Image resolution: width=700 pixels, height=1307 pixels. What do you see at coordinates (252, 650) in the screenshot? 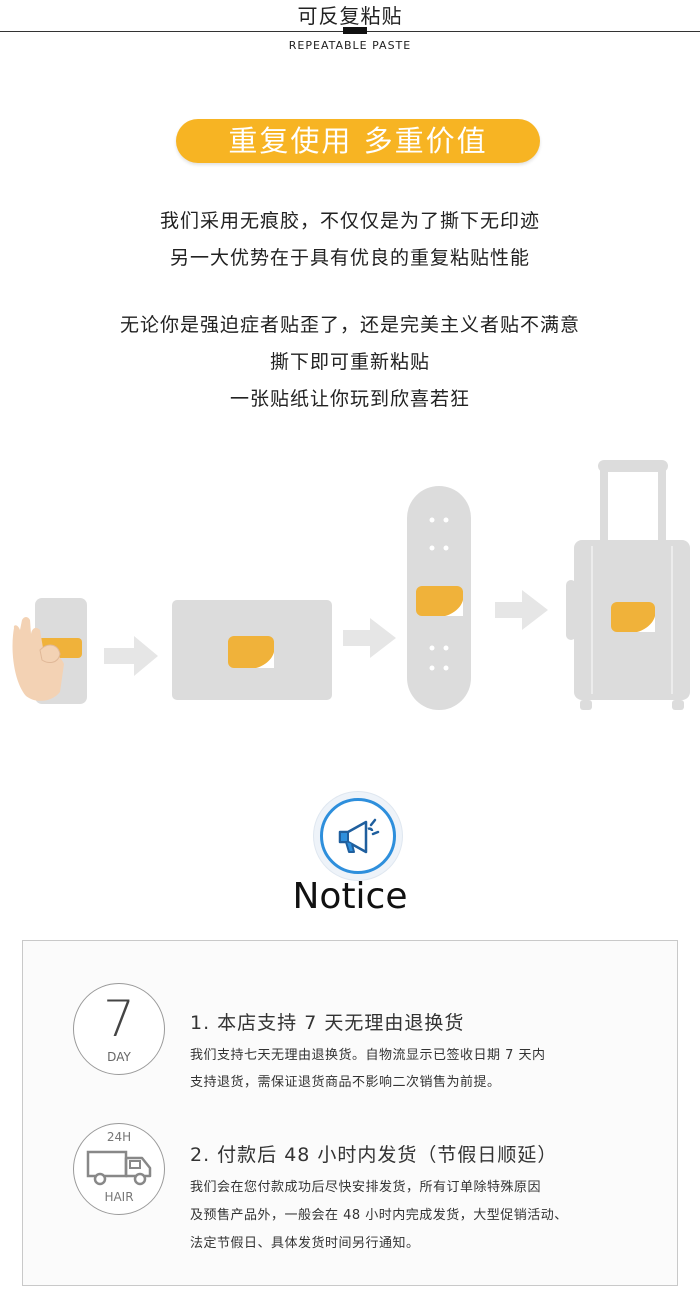
I see `laptop-icon` at bounding box center [252, 650].